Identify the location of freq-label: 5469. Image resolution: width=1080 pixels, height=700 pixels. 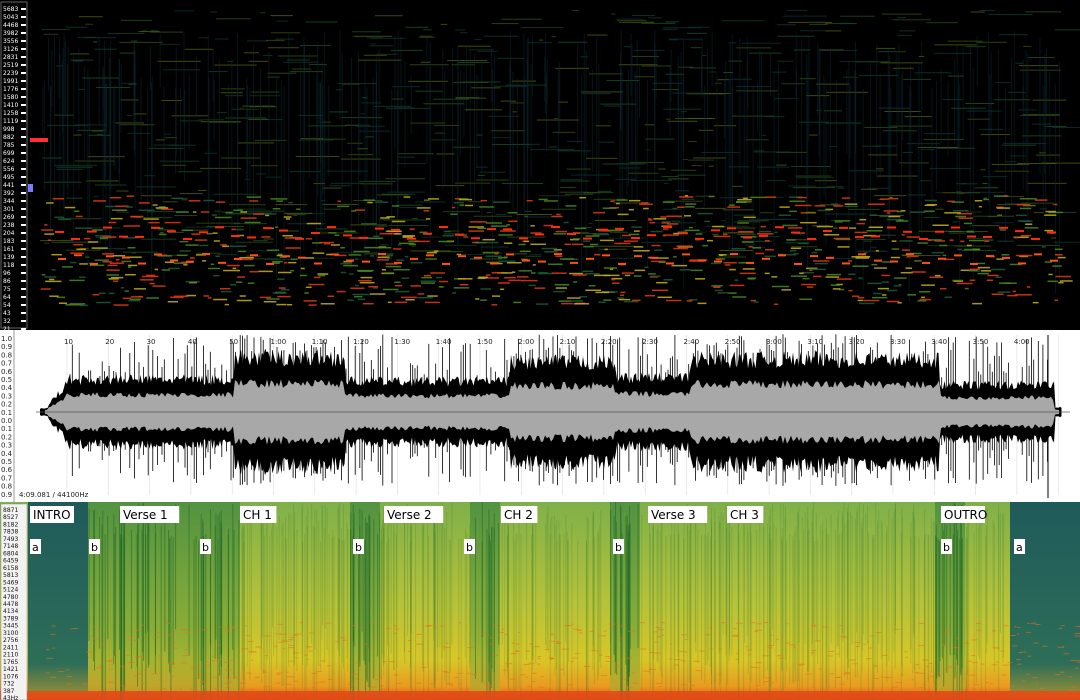
(10, 582).